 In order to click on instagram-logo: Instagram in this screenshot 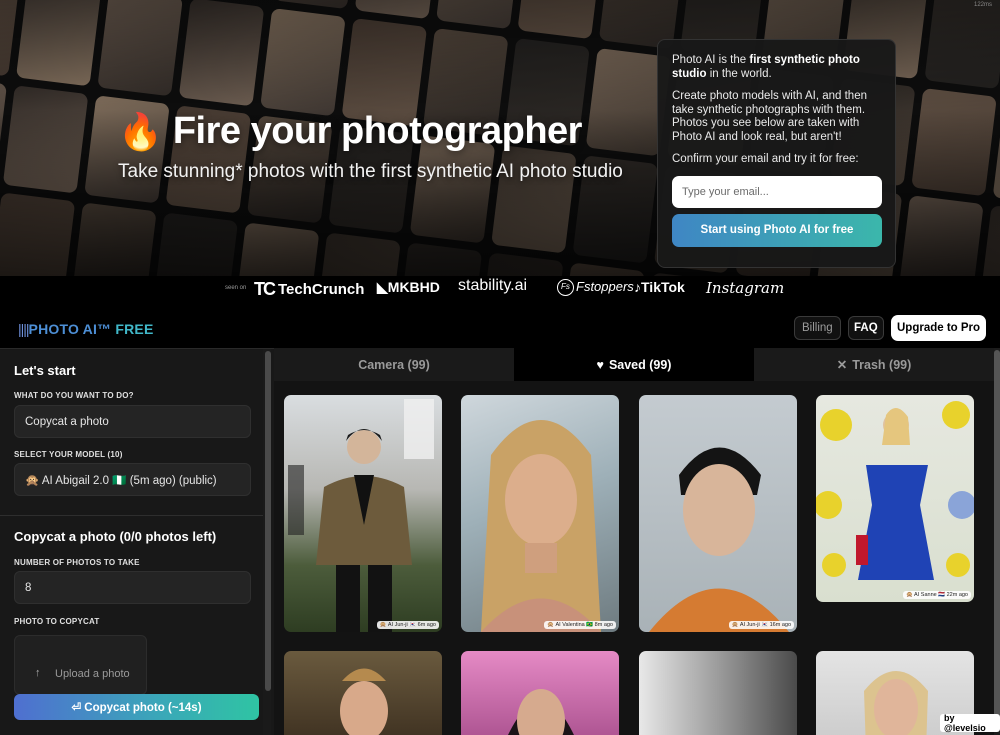, I will do `click(745, 288)`.